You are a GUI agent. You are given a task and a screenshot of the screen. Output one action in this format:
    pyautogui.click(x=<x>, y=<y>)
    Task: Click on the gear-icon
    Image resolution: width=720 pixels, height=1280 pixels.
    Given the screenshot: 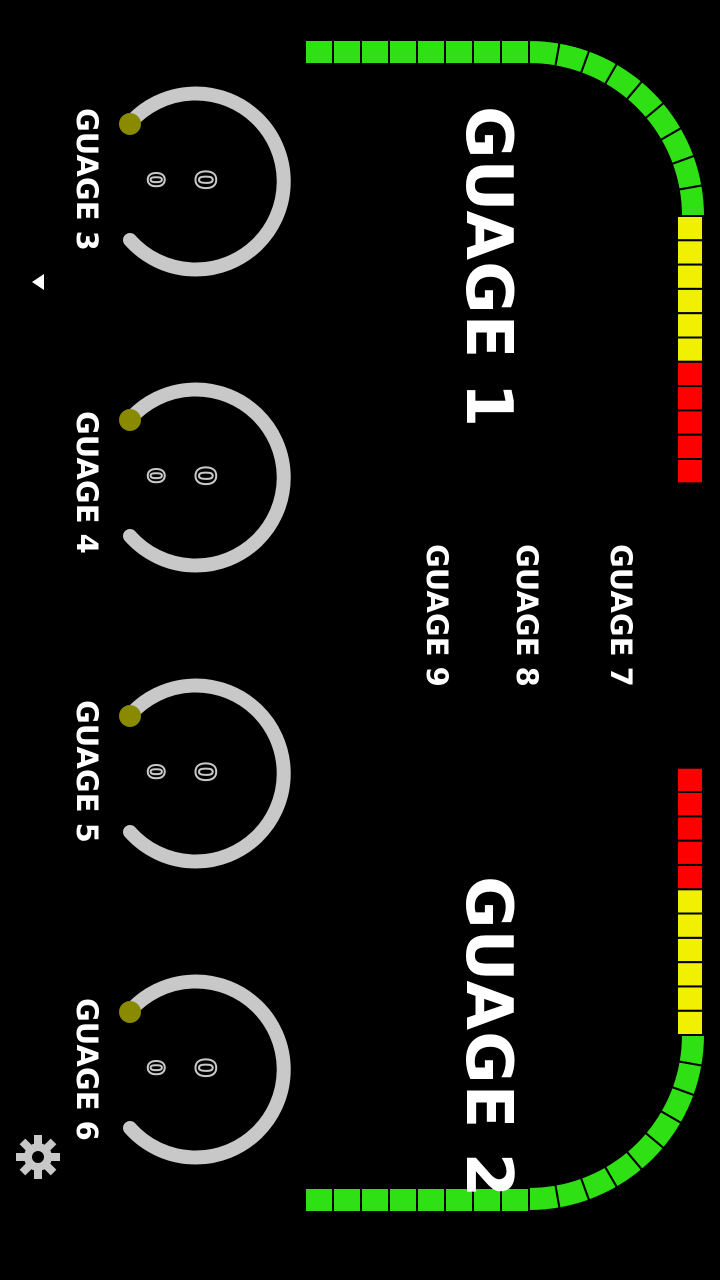 What is the action you would take?
    pyautogui.click(x=38, y=1157)
    